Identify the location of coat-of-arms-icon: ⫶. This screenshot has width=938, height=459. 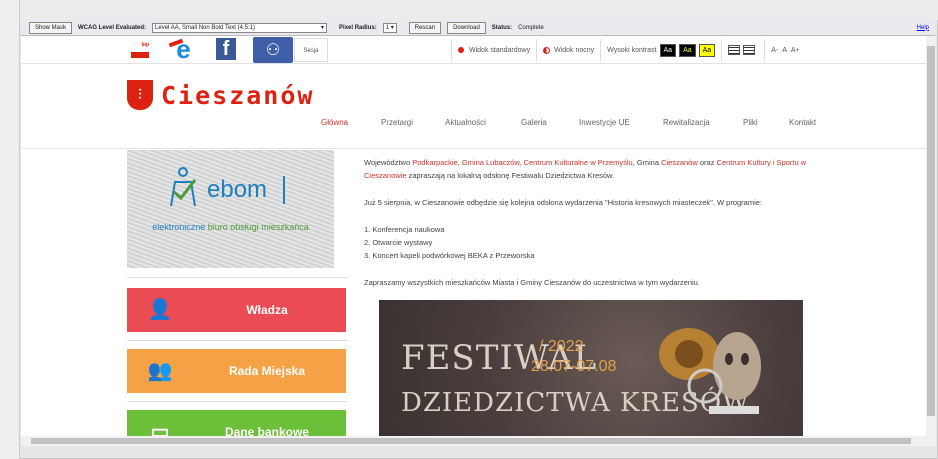
(140, 95).